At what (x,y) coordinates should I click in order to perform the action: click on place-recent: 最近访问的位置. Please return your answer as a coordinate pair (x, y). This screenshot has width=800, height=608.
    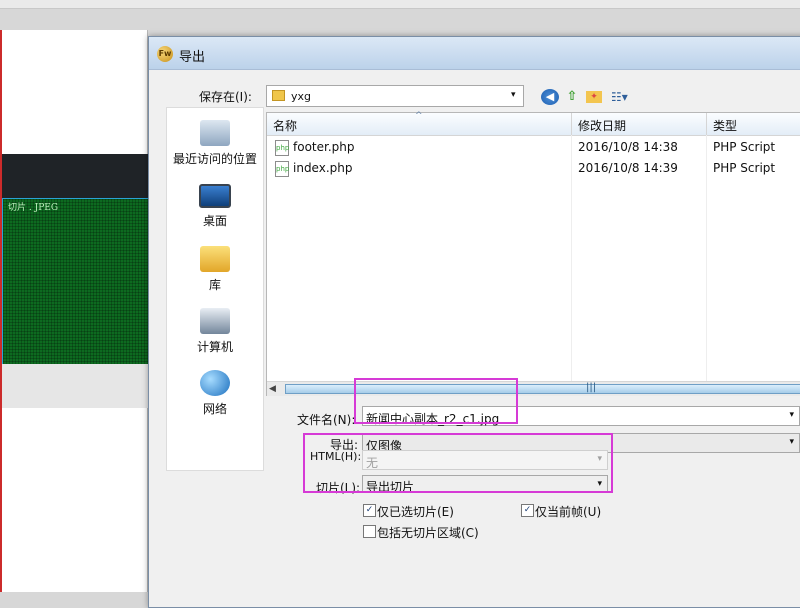
    Looking at the image, I should click on (215, 143).